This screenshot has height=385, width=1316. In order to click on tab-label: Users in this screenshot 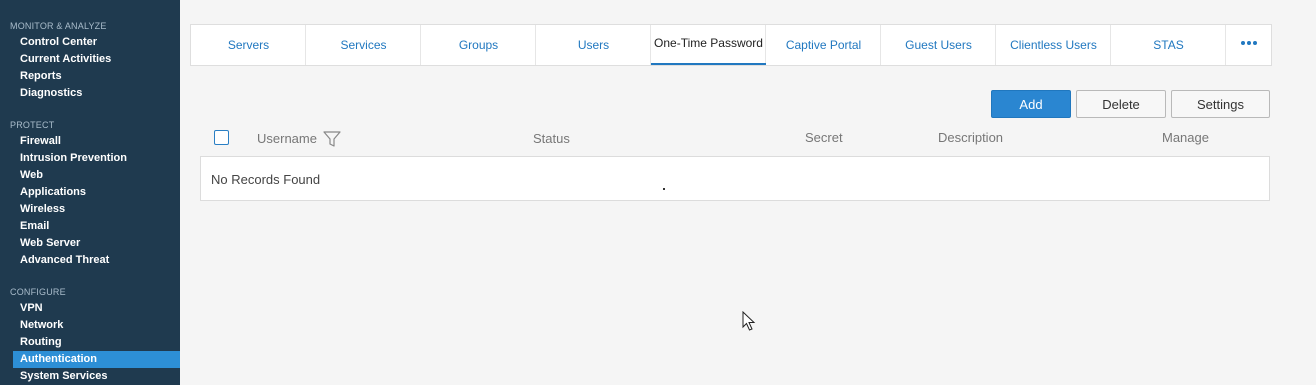, I will do `click(593, 45)`.